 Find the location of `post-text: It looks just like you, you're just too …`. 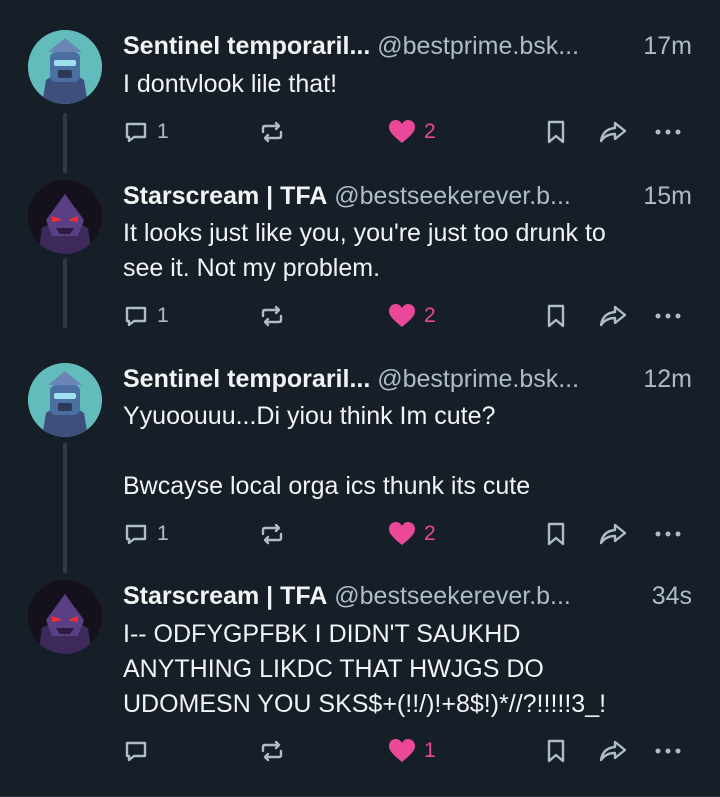

post-text: It looks just like you, you're just too … is located at coordinates (364, 250).